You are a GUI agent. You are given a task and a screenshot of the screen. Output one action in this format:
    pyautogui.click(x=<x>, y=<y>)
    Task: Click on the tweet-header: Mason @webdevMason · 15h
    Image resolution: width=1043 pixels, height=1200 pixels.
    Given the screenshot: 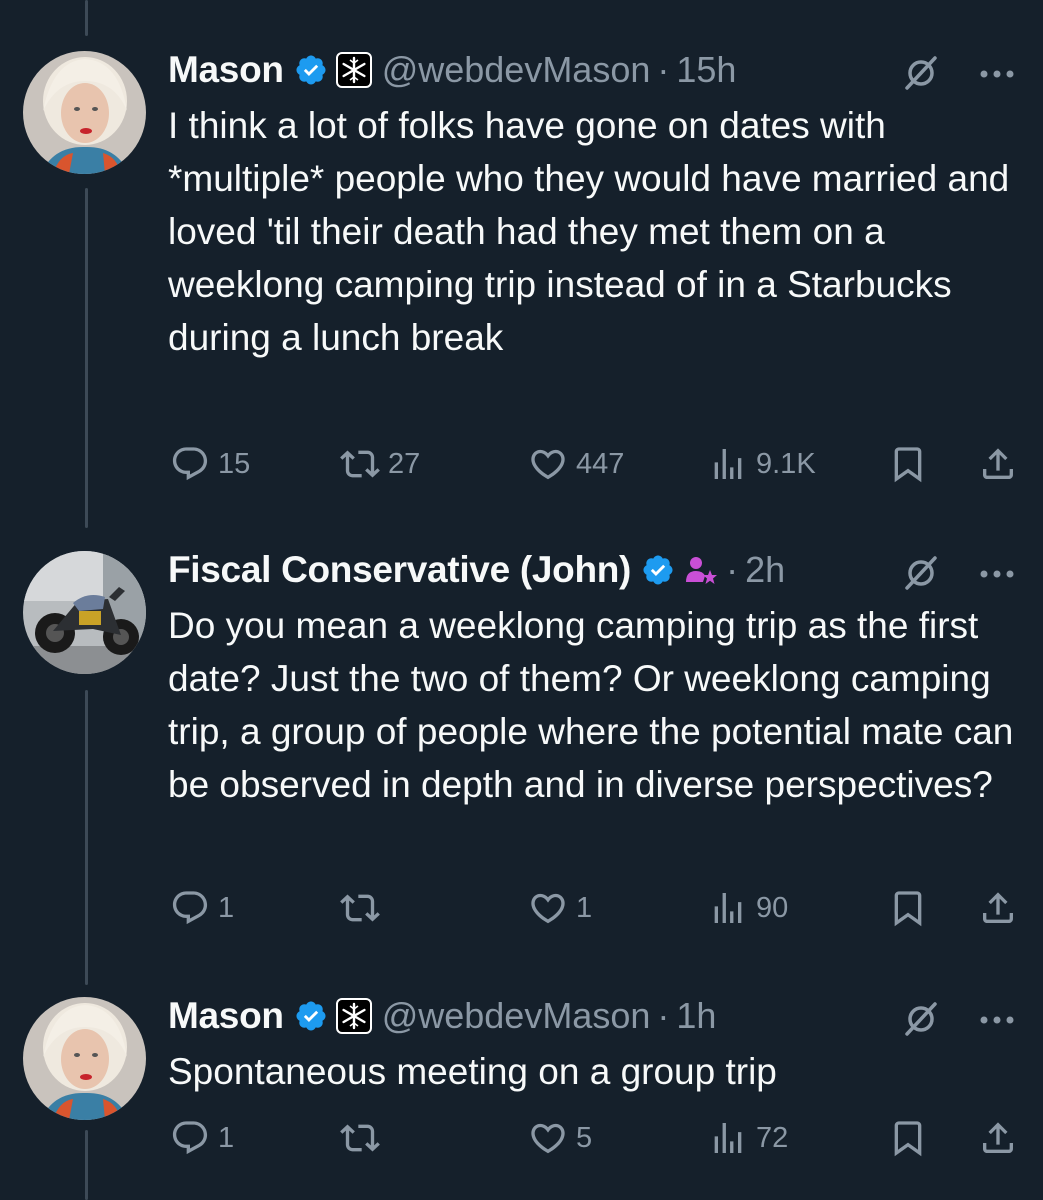 What is the action you would take?
    pyautogui.click(x=452, y=70)
    